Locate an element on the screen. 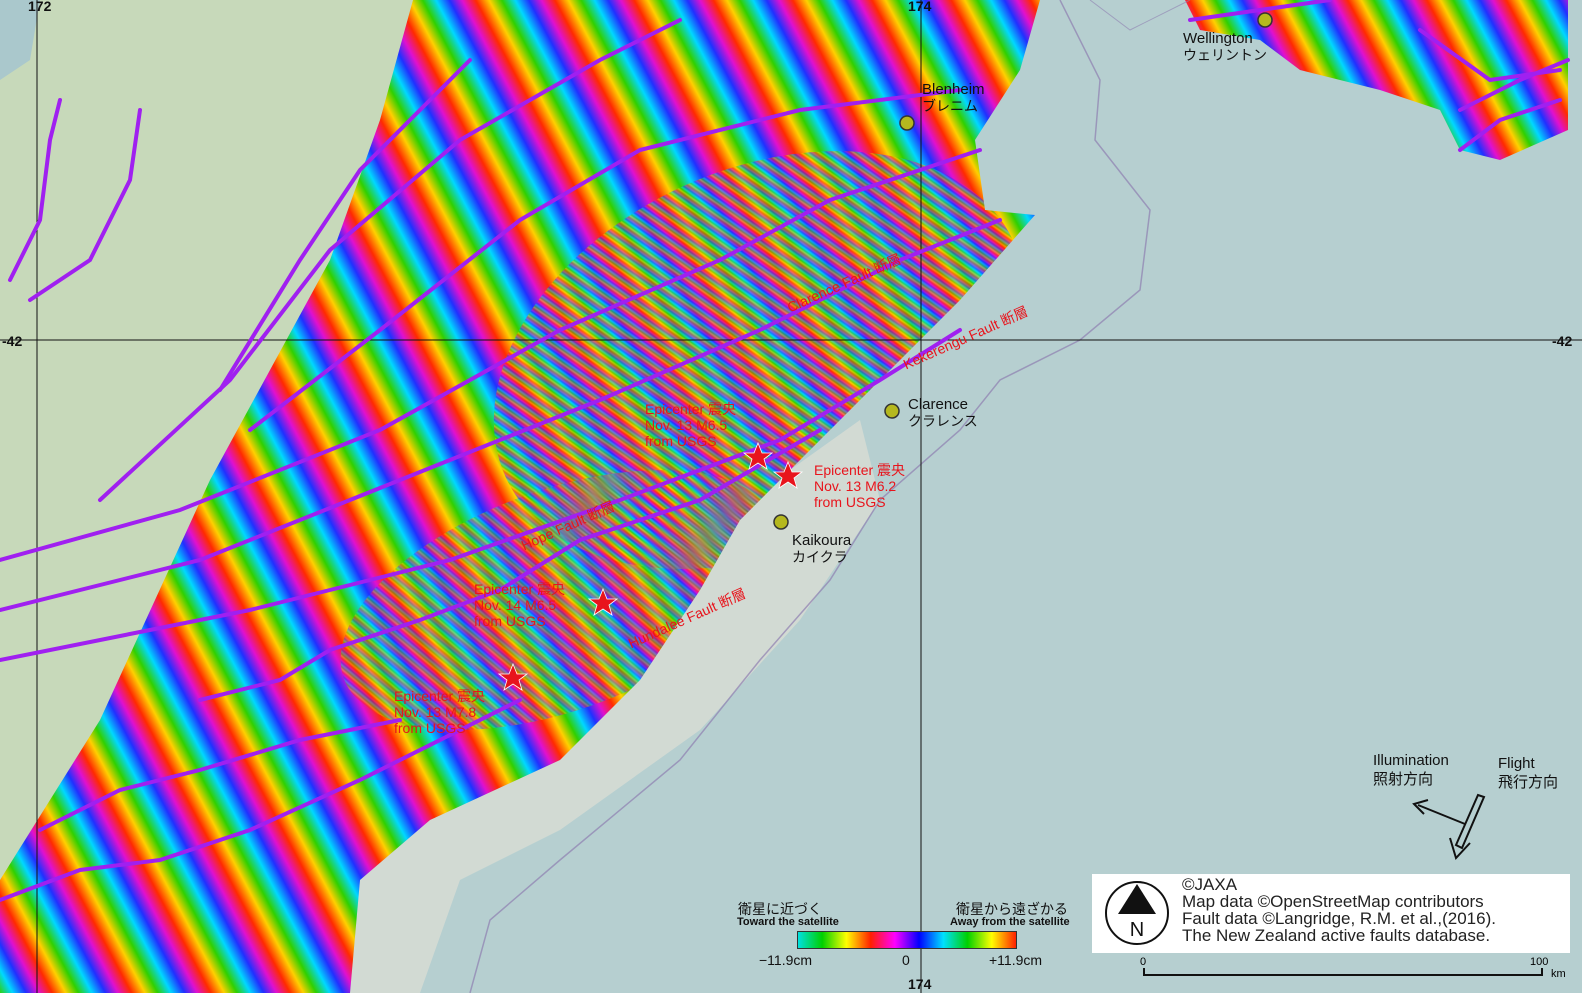 This screenshot has height=993, width=1582. epicenter-label: Epicenter 震央 Nov. 13 M6.5 from USGS is located at coordinates (691, 425).